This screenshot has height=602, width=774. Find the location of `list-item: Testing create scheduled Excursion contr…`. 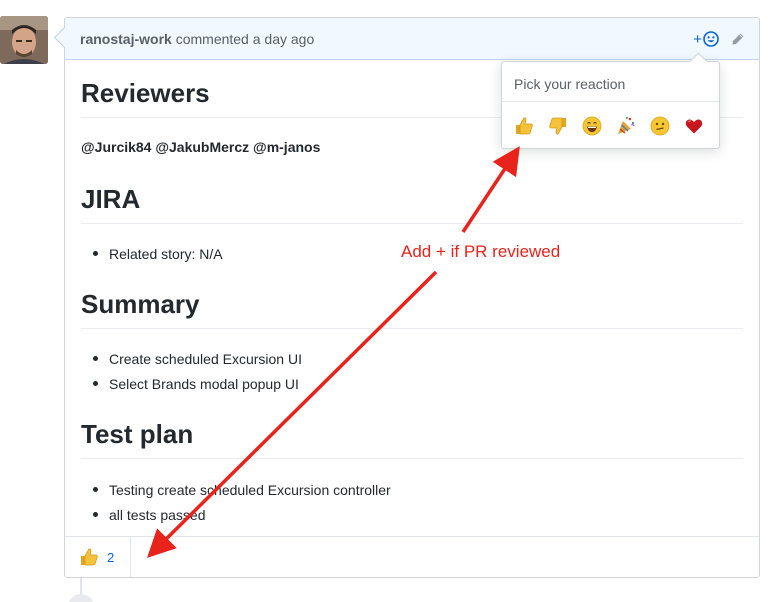

list-item: Testing create scheduled Excursion contr… is located at coordinates (236, 492).